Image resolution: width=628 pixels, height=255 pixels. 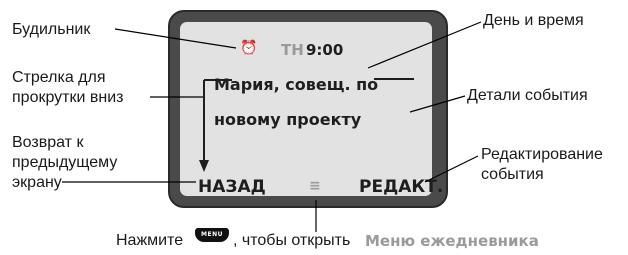 What do you see at coordinates (292, 240) in the screenshot?
I see `instruction-middle: , чтобы открыть` at bounding box center [292, 240].